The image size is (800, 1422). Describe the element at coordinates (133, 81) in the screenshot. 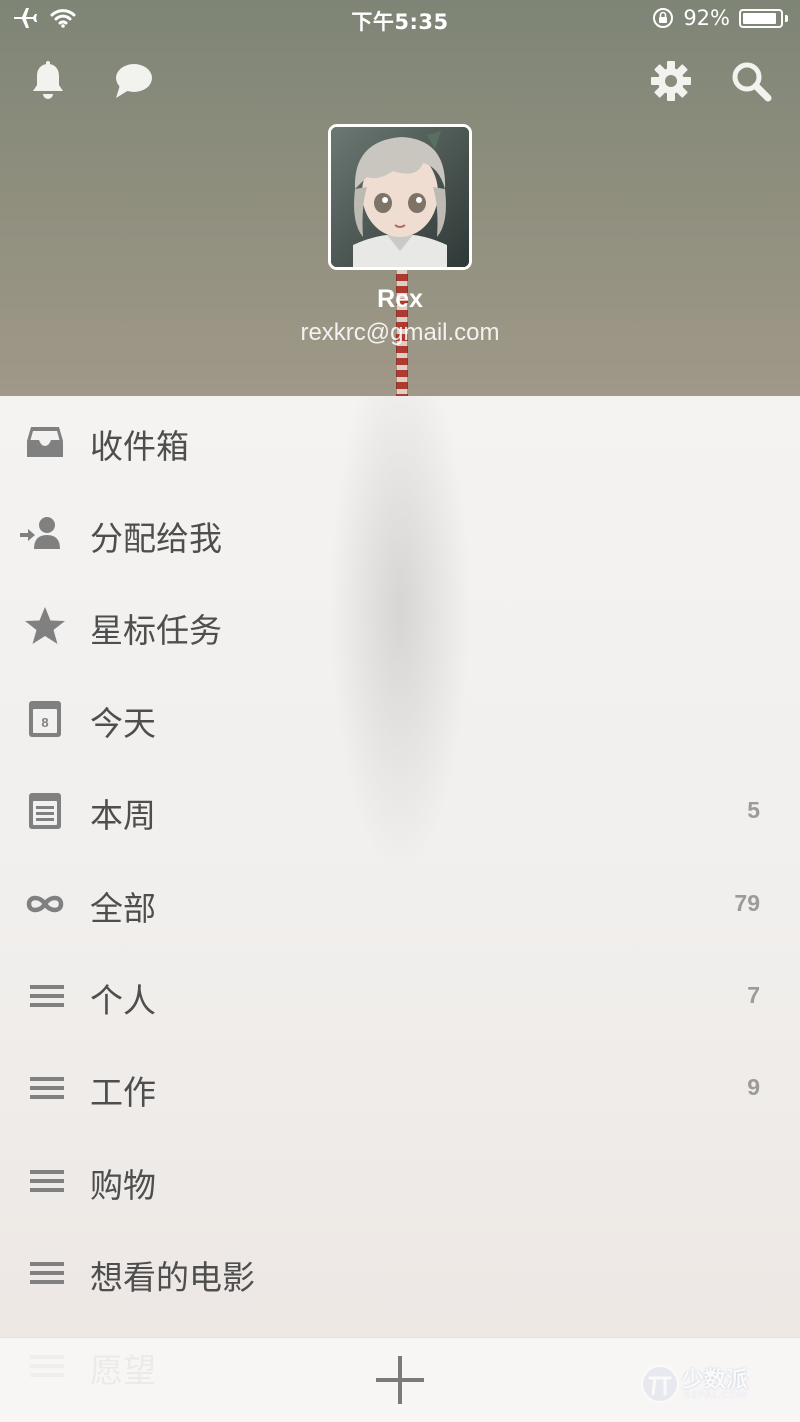

I see `chat-bubble-icon` at that location.